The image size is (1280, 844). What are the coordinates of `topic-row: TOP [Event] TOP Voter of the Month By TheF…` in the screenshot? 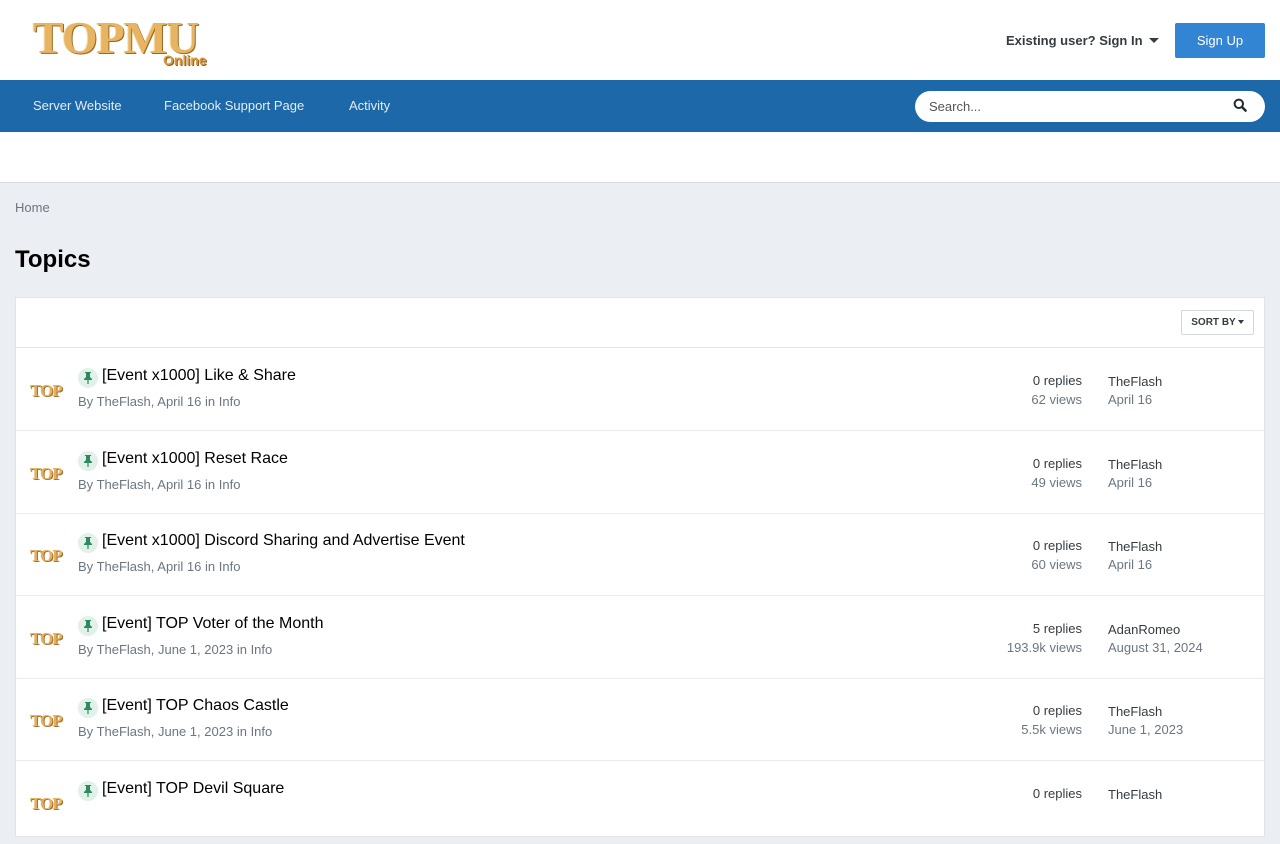 It's located at (640, 637).